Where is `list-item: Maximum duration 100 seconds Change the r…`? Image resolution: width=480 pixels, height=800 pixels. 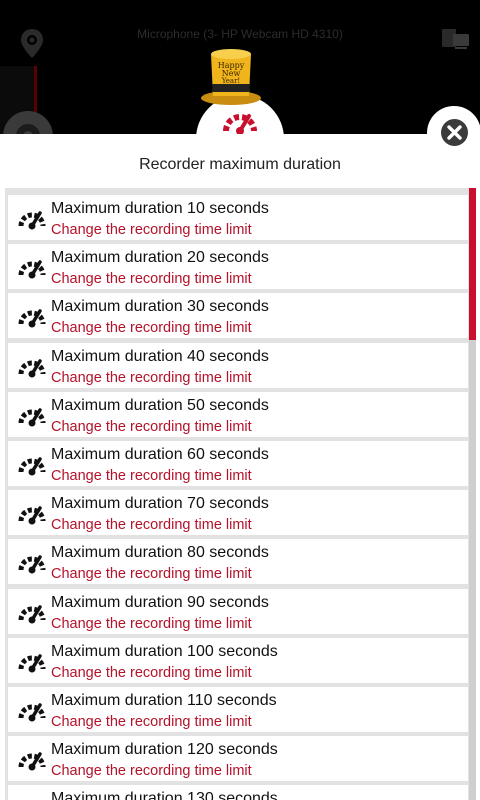
list-item: Maximum duration 100 seconds Change the r… is located at coordinates (238, 660).